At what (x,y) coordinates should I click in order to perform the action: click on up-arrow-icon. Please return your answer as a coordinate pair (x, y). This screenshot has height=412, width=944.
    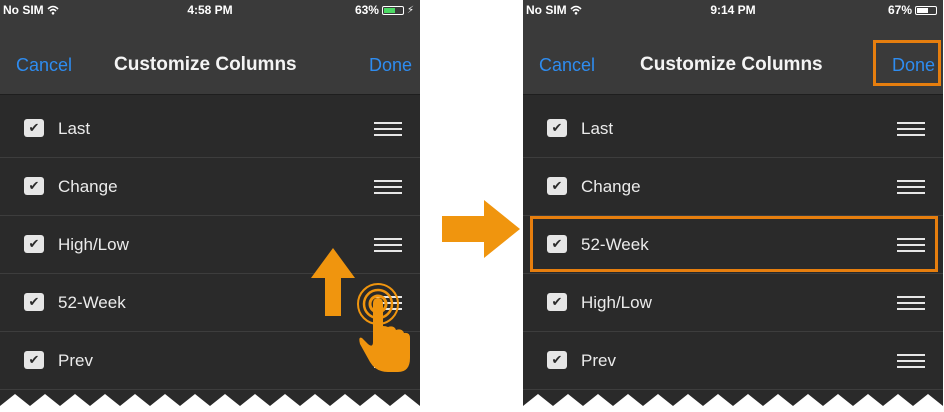
    Looking at the image, I should click on (333, 282).